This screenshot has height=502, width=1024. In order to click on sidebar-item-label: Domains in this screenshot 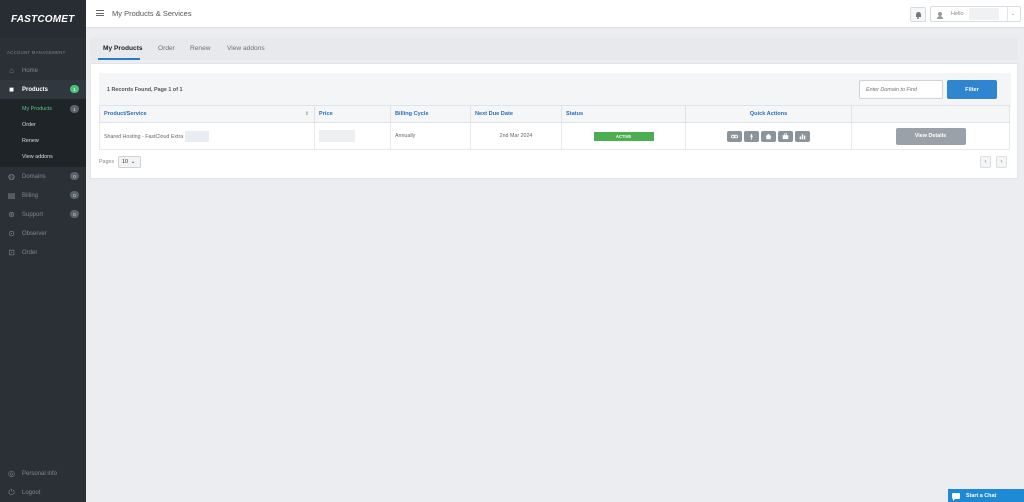, I will do `click(34, 176)`.